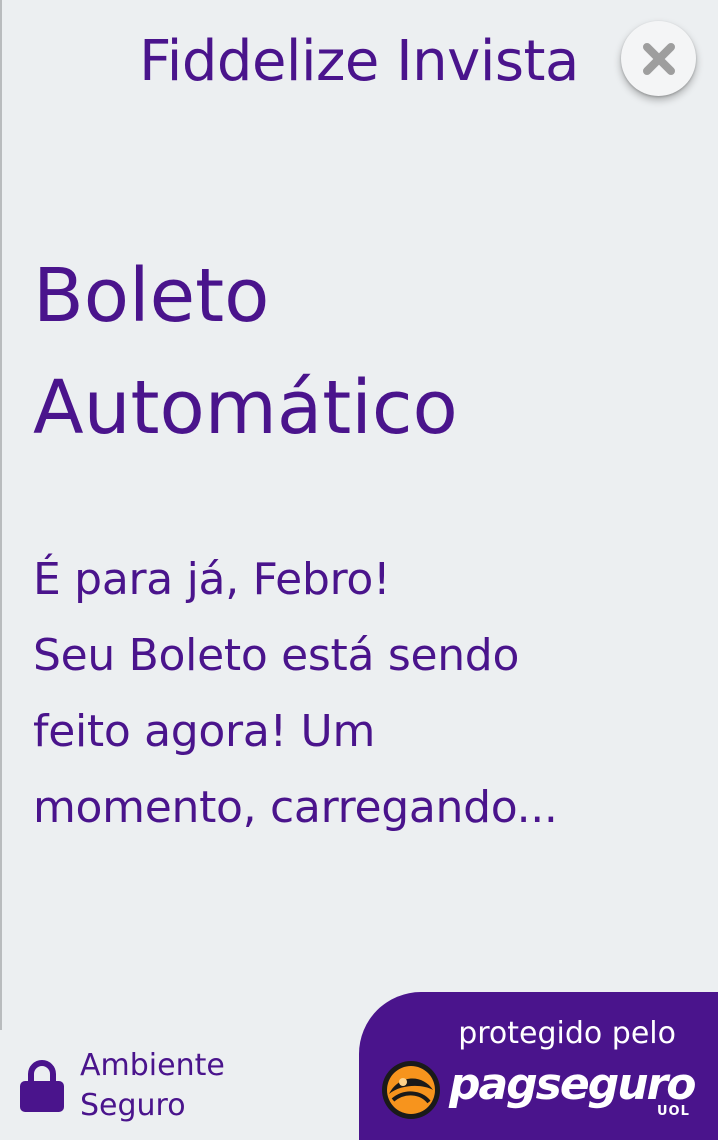  What do you see at coordinates (567, 1033) in the screenshot?
I see `badge-caption: protegido pelo` at bounding box center [567, 1033].